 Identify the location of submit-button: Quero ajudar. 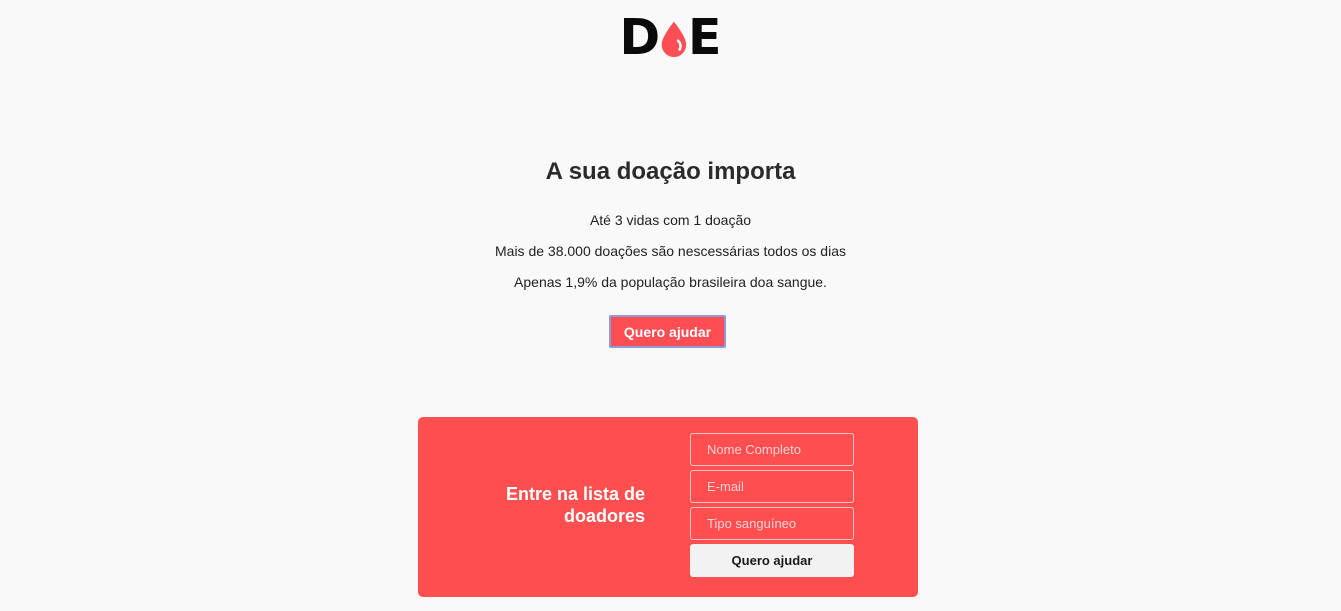
(772, 560).